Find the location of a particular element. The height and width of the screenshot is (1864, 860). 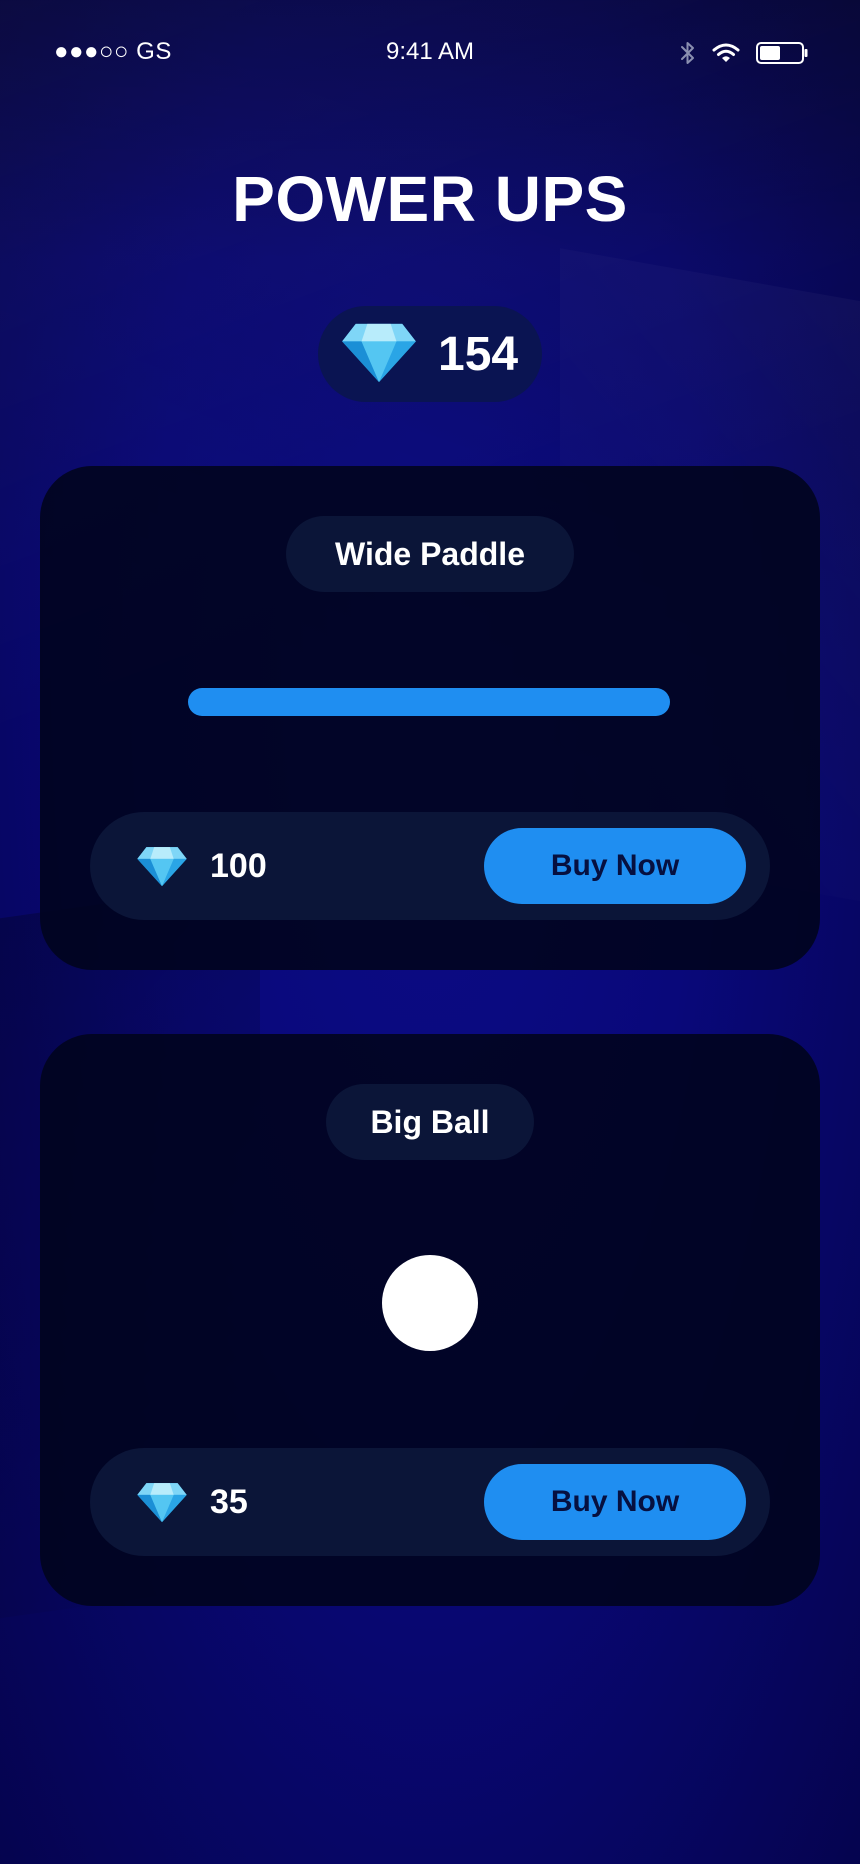

gem-balance: 154 is located at coordinates (430, 354).